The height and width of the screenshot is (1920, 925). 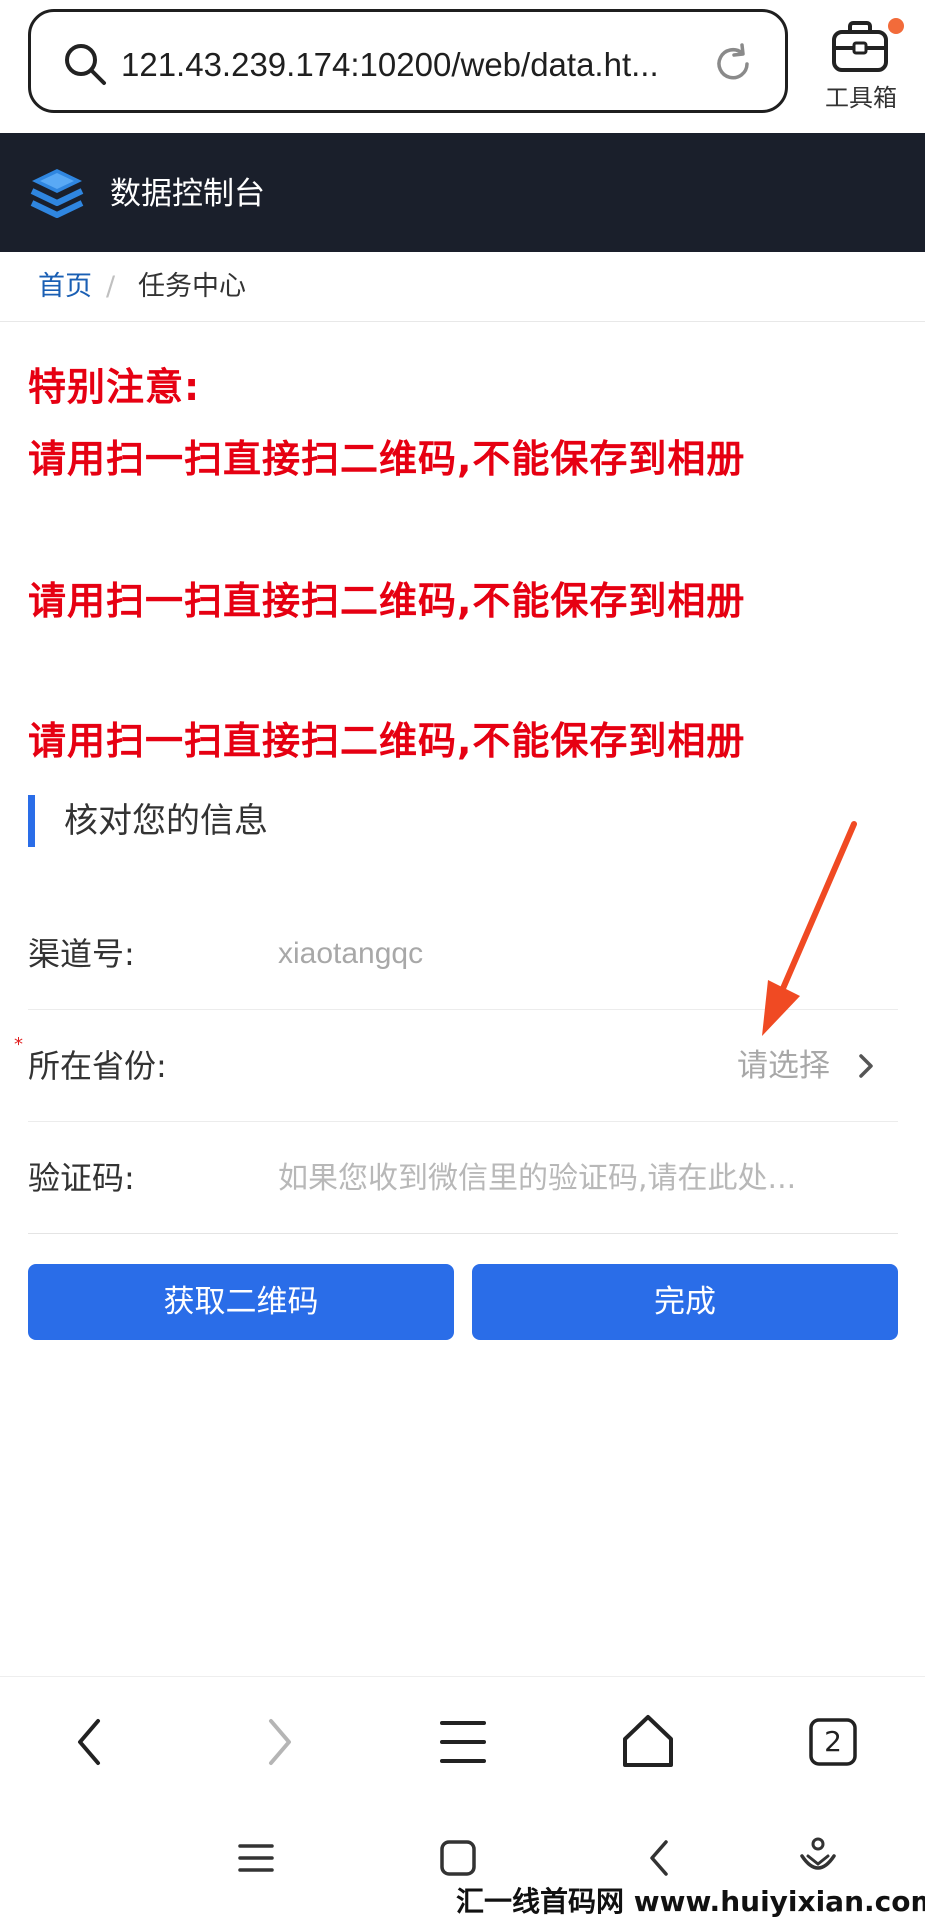 What do you see at coordinates (91, 1742) in the screenshot?
I see `back-icon` at bounding box center [91, 1742].